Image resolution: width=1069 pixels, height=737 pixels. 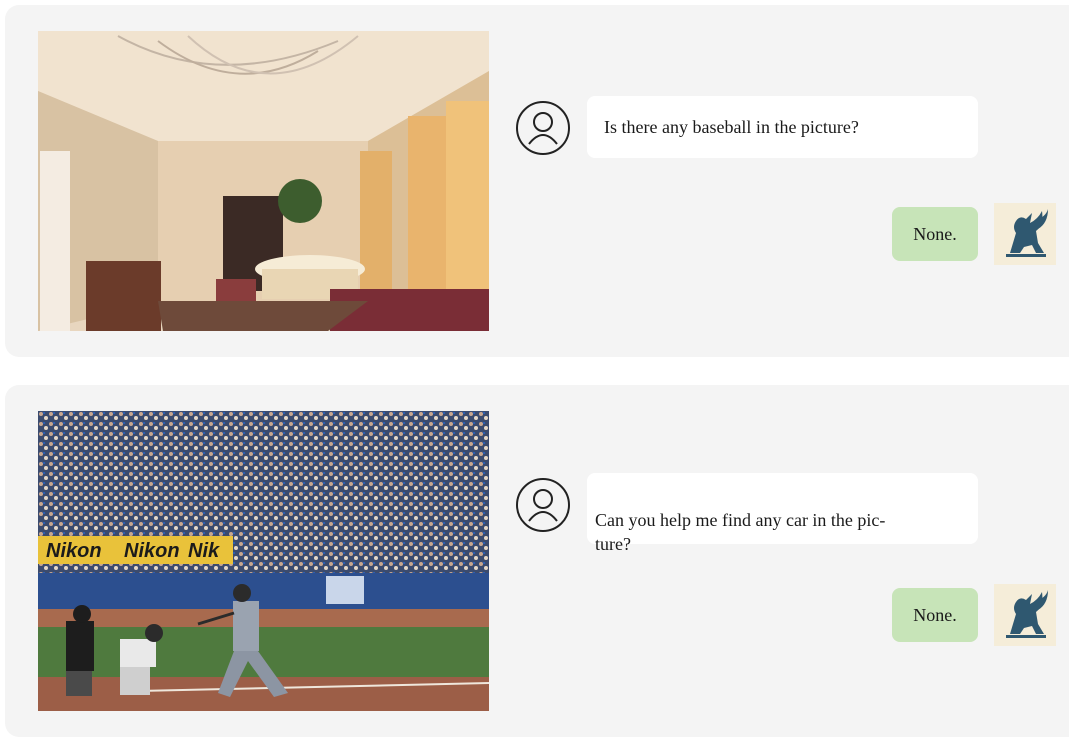 I want to click on user-question-bubble: Is there any baseball in the picture?, so click(x=782, y=127).